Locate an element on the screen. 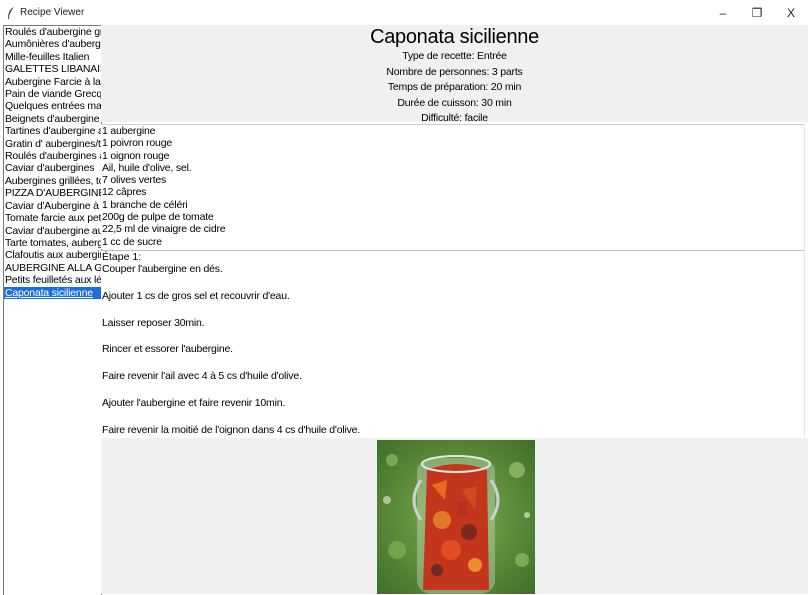  recipe-list-item: Caviar d'aubergines is located at coordinates (52, 168).